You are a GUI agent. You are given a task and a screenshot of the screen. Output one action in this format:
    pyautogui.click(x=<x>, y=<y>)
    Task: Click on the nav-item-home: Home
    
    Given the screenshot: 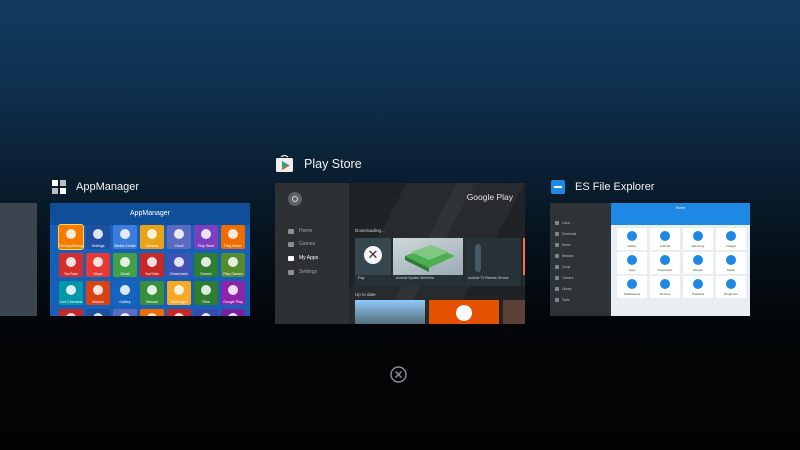 What is the action you would take?
    pyautogui.click(x=300, y=231)
    